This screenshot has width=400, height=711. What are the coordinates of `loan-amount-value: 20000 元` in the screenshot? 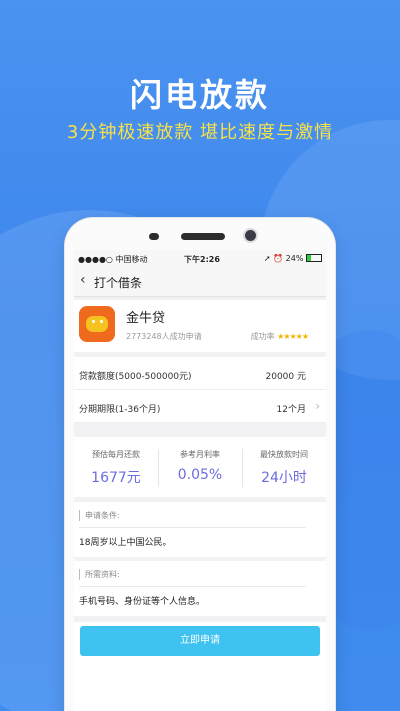 It's located at (286, 375).